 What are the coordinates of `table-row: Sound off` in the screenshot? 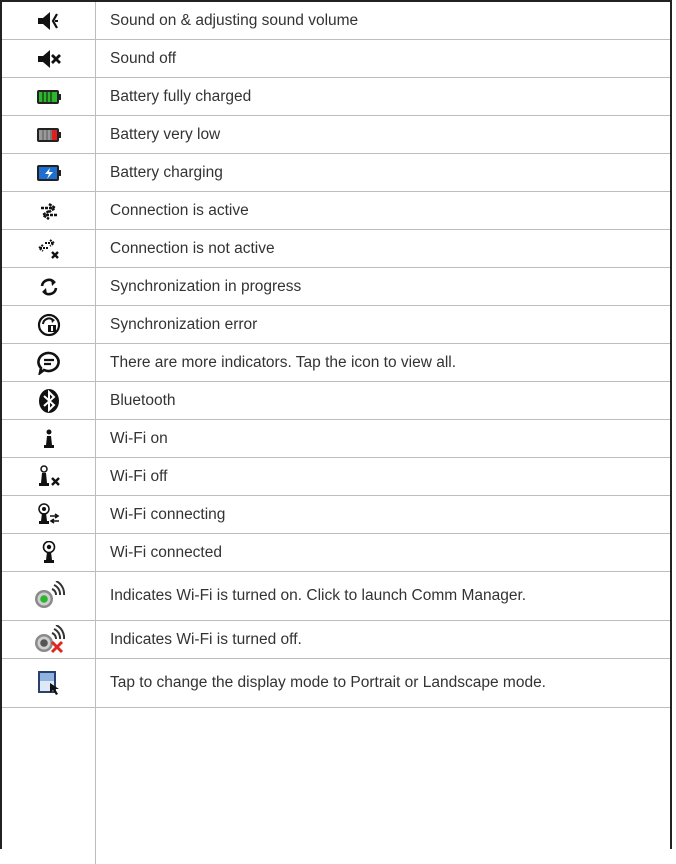 It's located at (336, 59).